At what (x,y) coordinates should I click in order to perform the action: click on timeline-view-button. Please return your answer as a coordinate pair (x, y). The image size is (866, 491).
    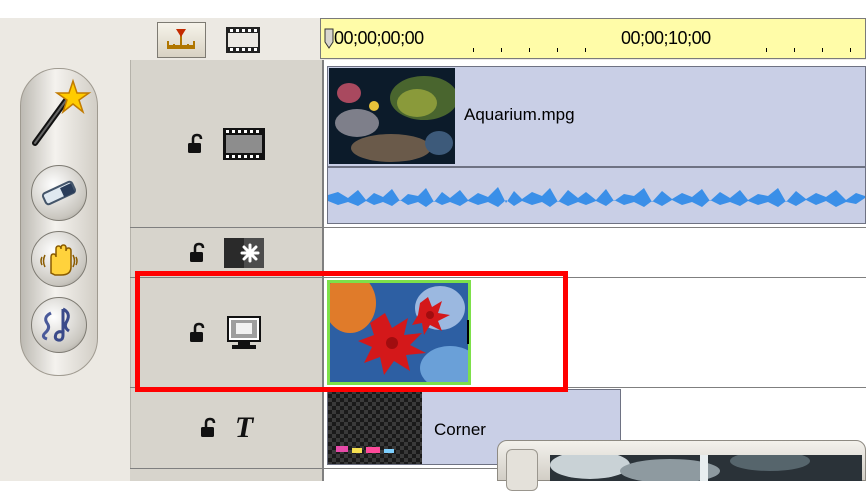
    Looking at the image, I should click on (181, 40).